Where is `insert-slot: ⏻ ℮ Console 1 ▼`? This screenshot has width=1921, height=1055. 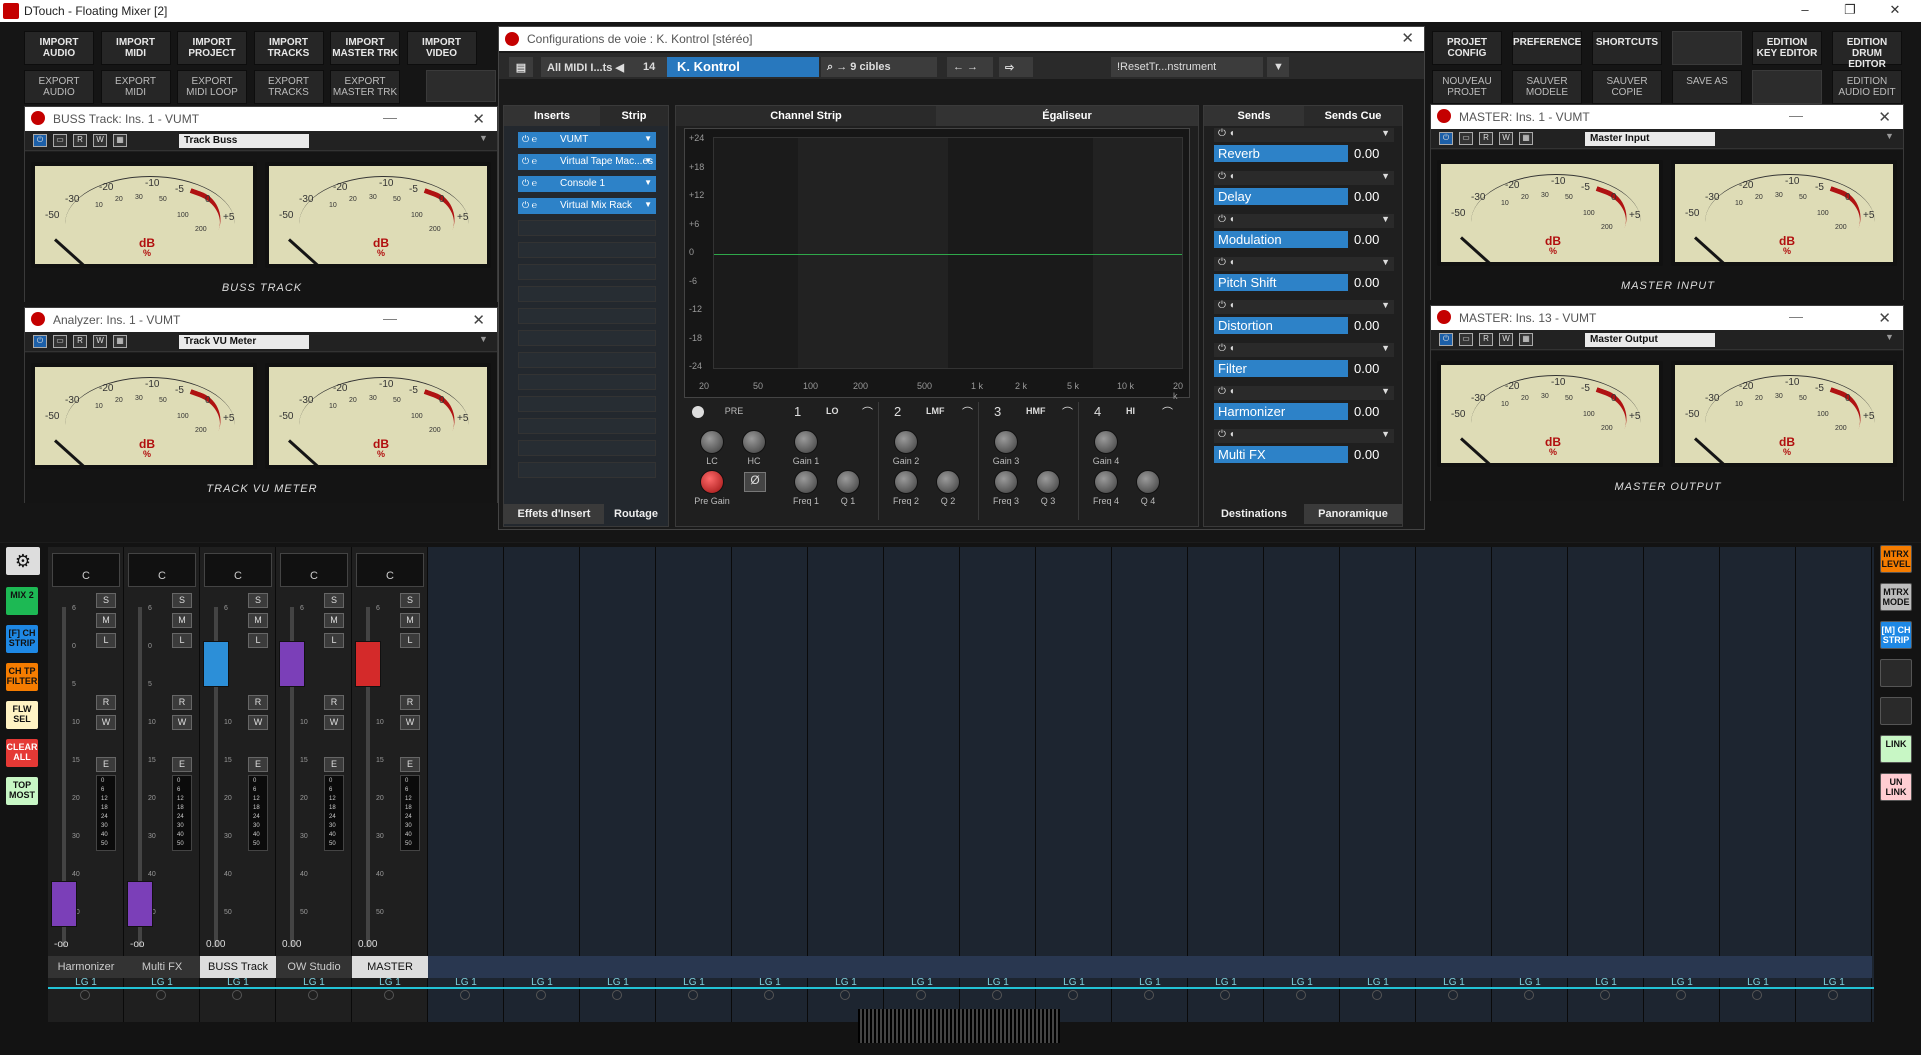 insert-slot: ⏻ ℮ Console 1 ▼ is located at coordinates (587, 184).